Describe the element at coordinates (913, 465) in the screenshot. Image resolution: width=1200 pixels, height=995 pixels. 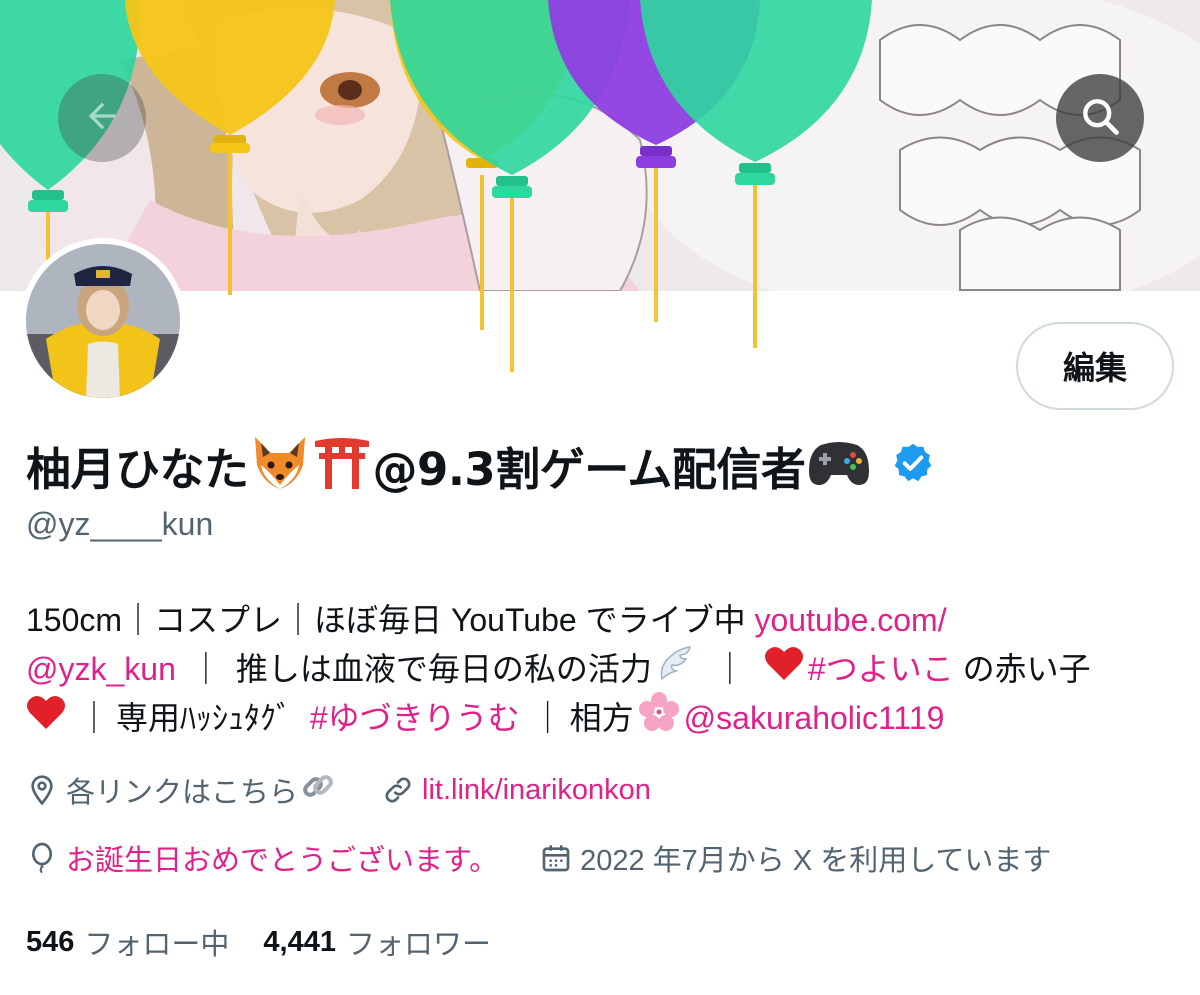
I see `verified-badge-icon` at that location.